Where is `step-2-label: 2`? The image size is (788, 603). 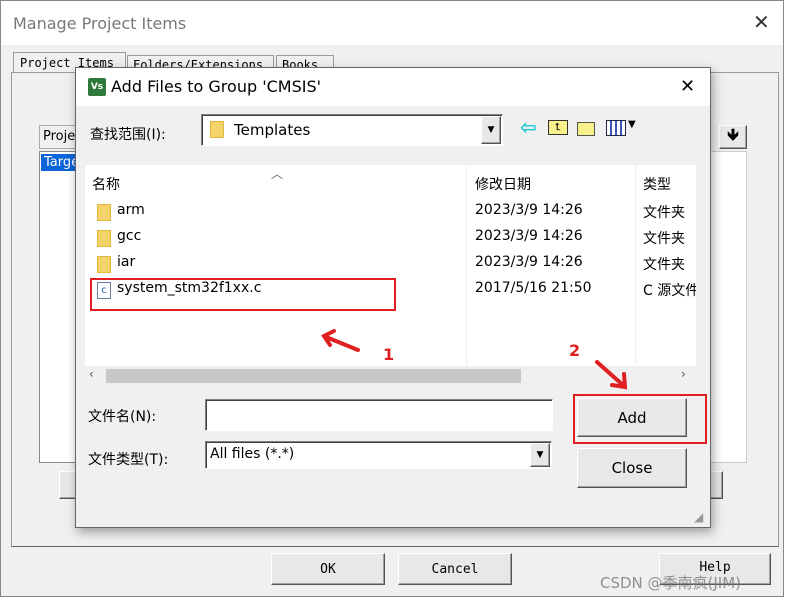
step-2-label: 2 is located at coordinates (575, 350).